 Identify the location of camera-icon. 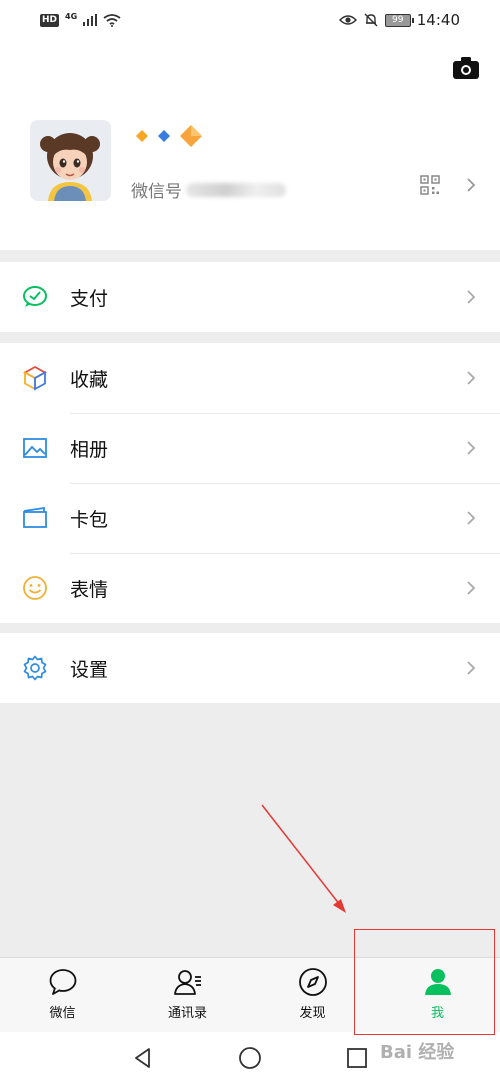
(466, 68).